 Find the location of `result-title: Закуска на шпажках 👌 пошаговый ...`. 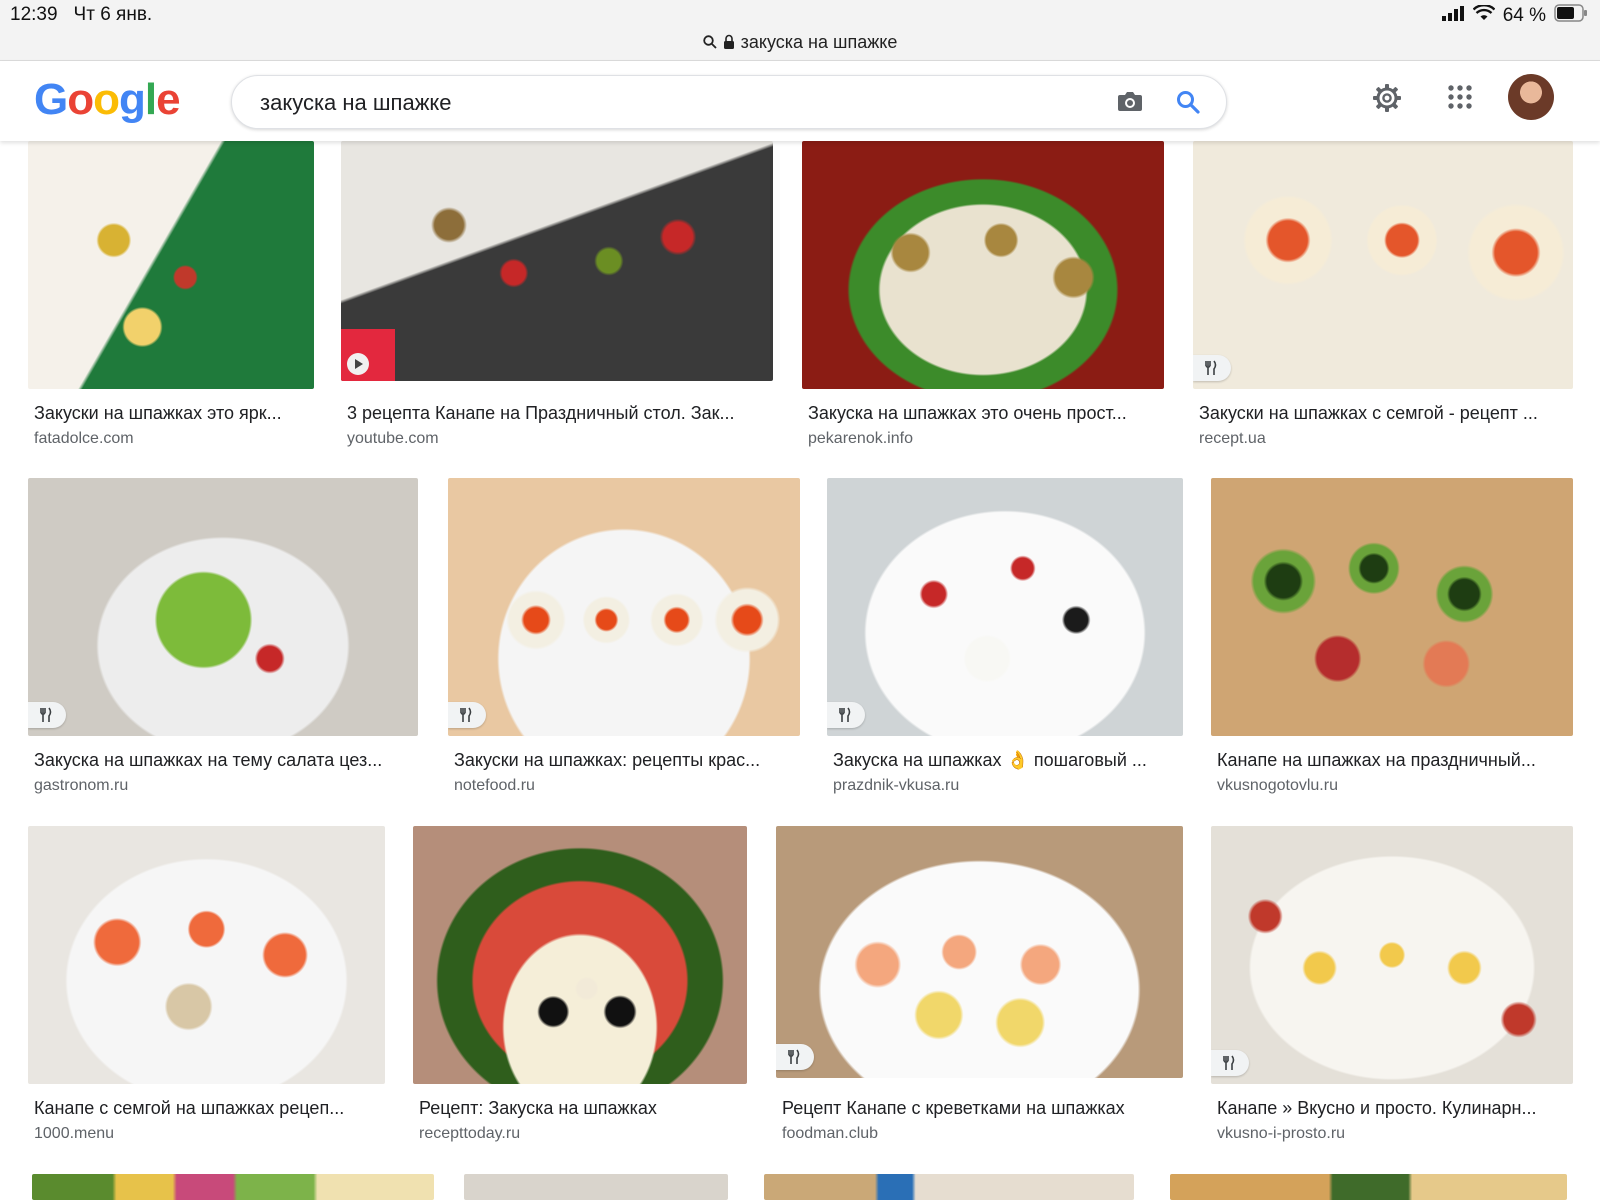

result-title: Закуска на шпажках 👌 пошаговый ... is located at coordinates (1006, 760).